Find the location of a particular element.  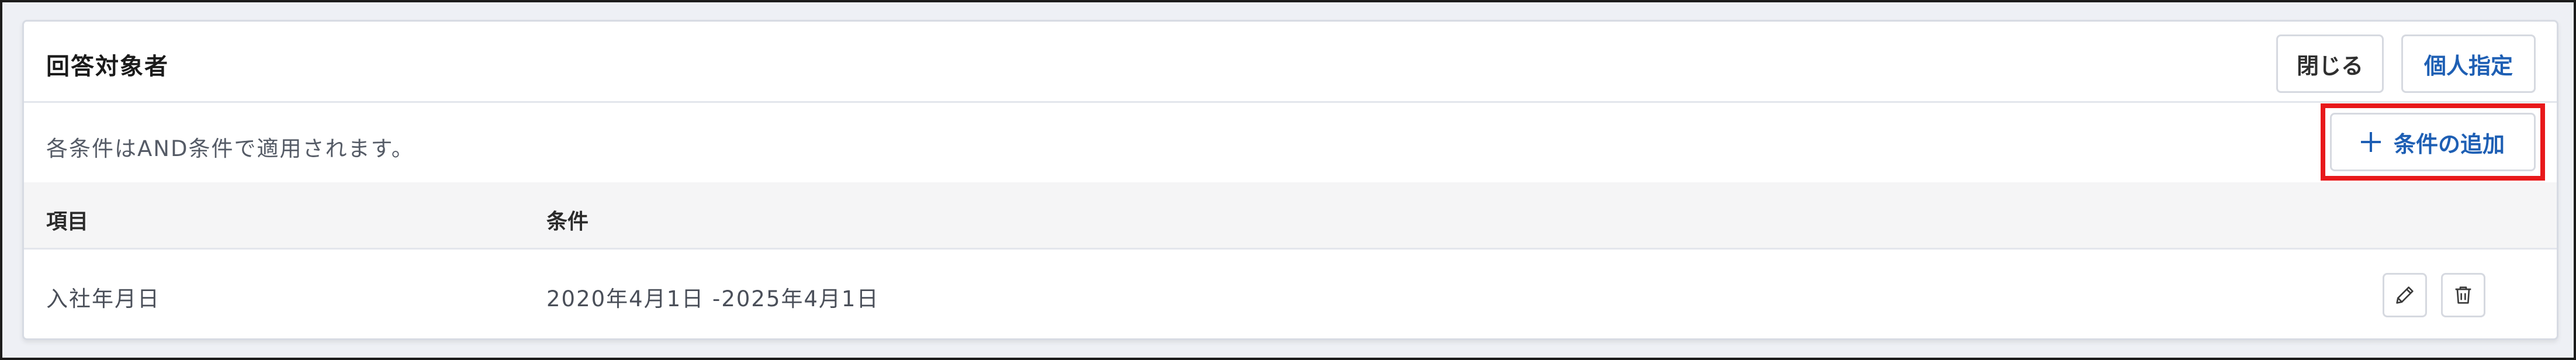

close-button: 閉じる is located at coordinates (2330, 63).